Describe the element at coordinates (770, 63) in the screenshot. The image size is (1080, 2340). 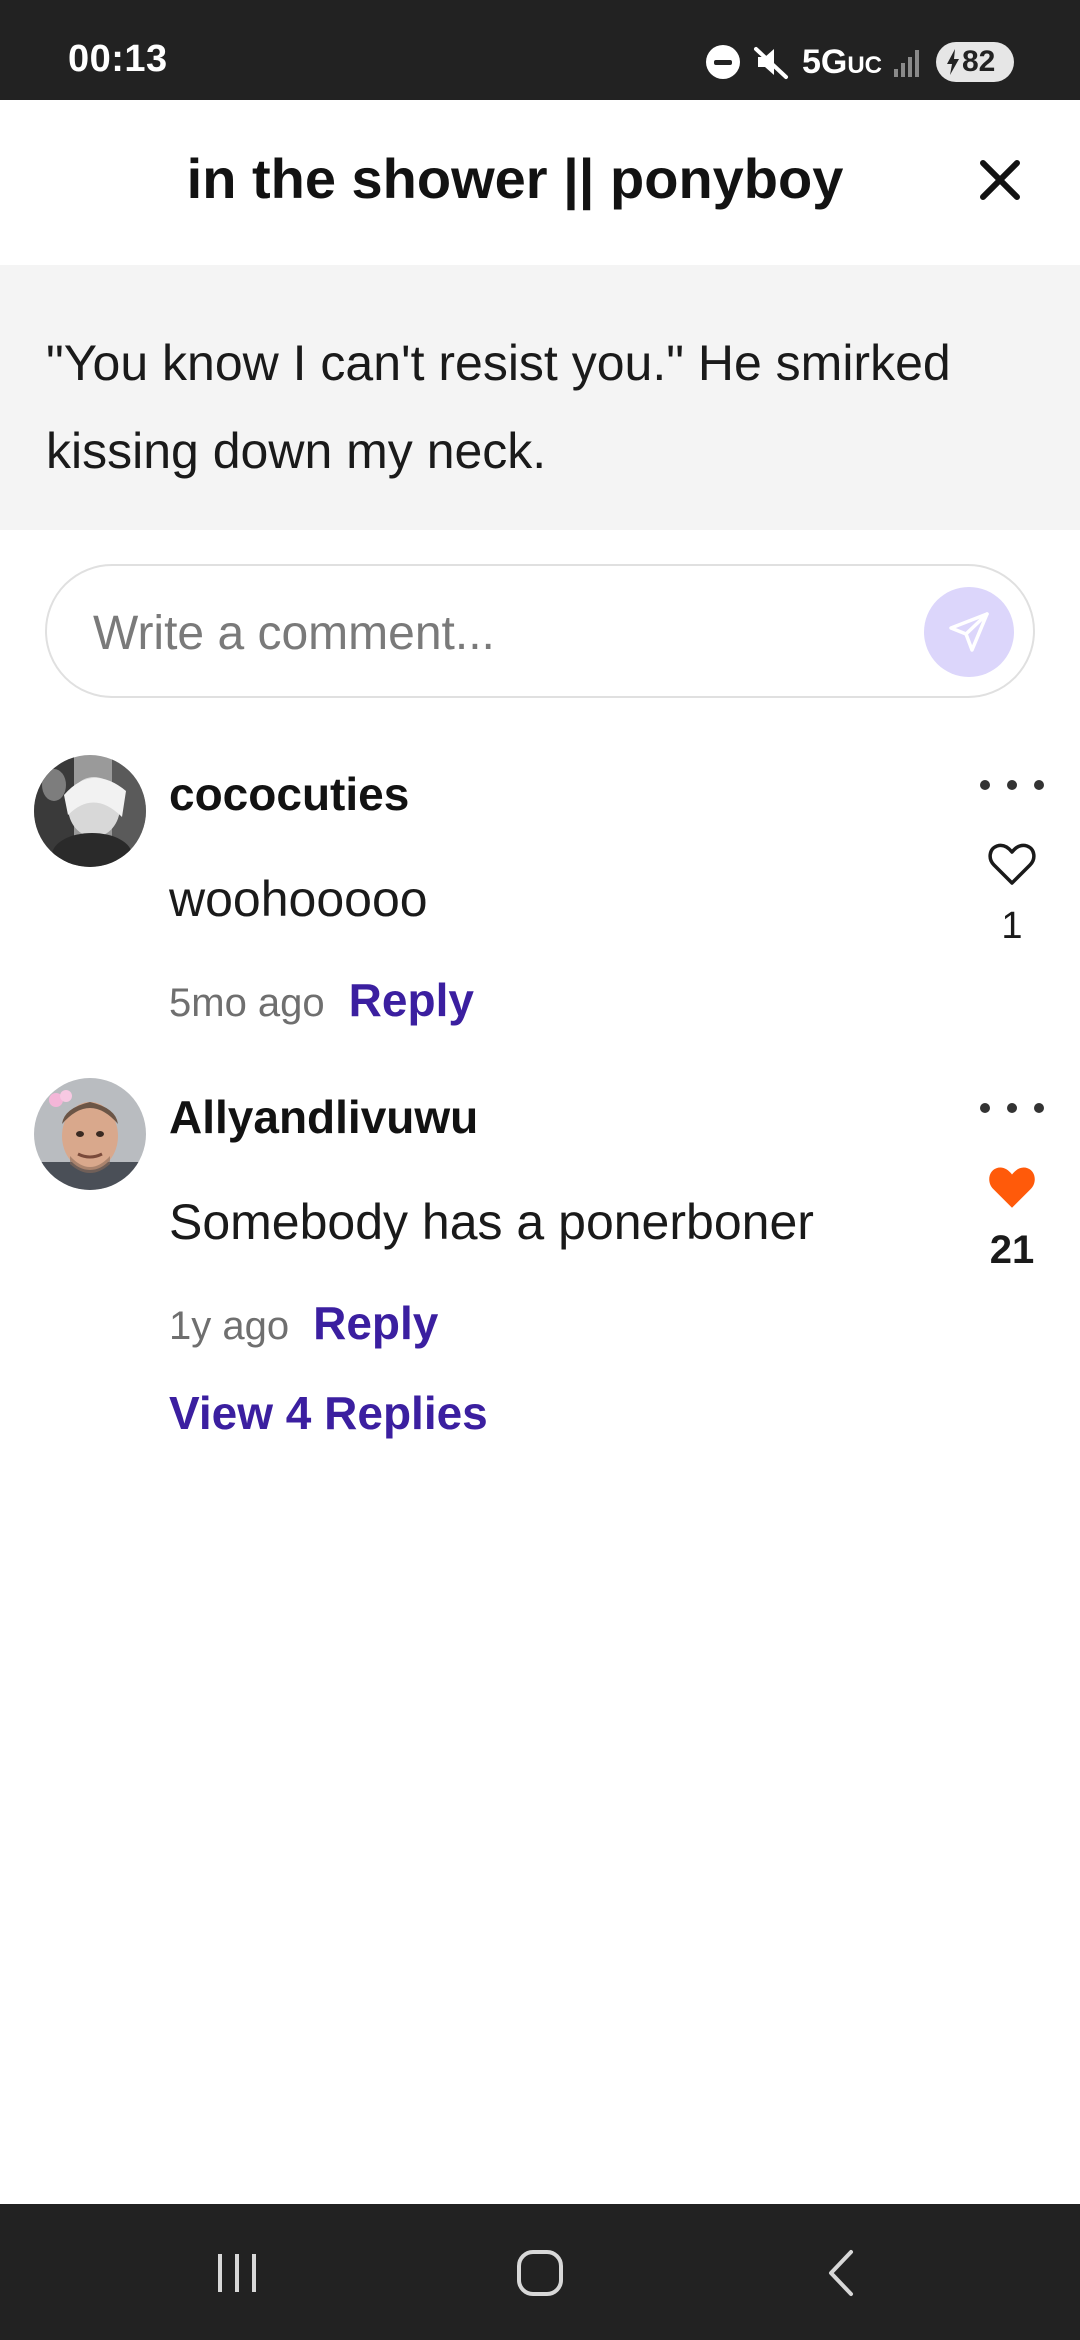
I see `mute-icon` at that location.